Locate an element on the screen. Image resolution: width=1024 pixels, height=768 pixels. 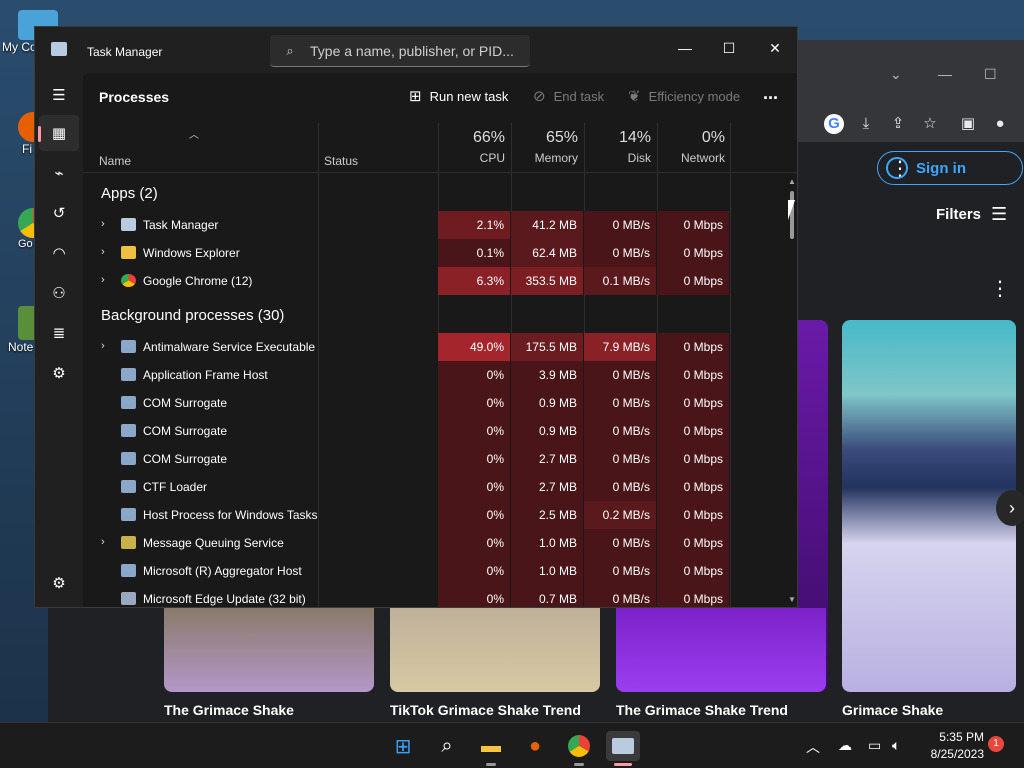
task-manager-taskbar-icon is located at coordinates (623, 746).